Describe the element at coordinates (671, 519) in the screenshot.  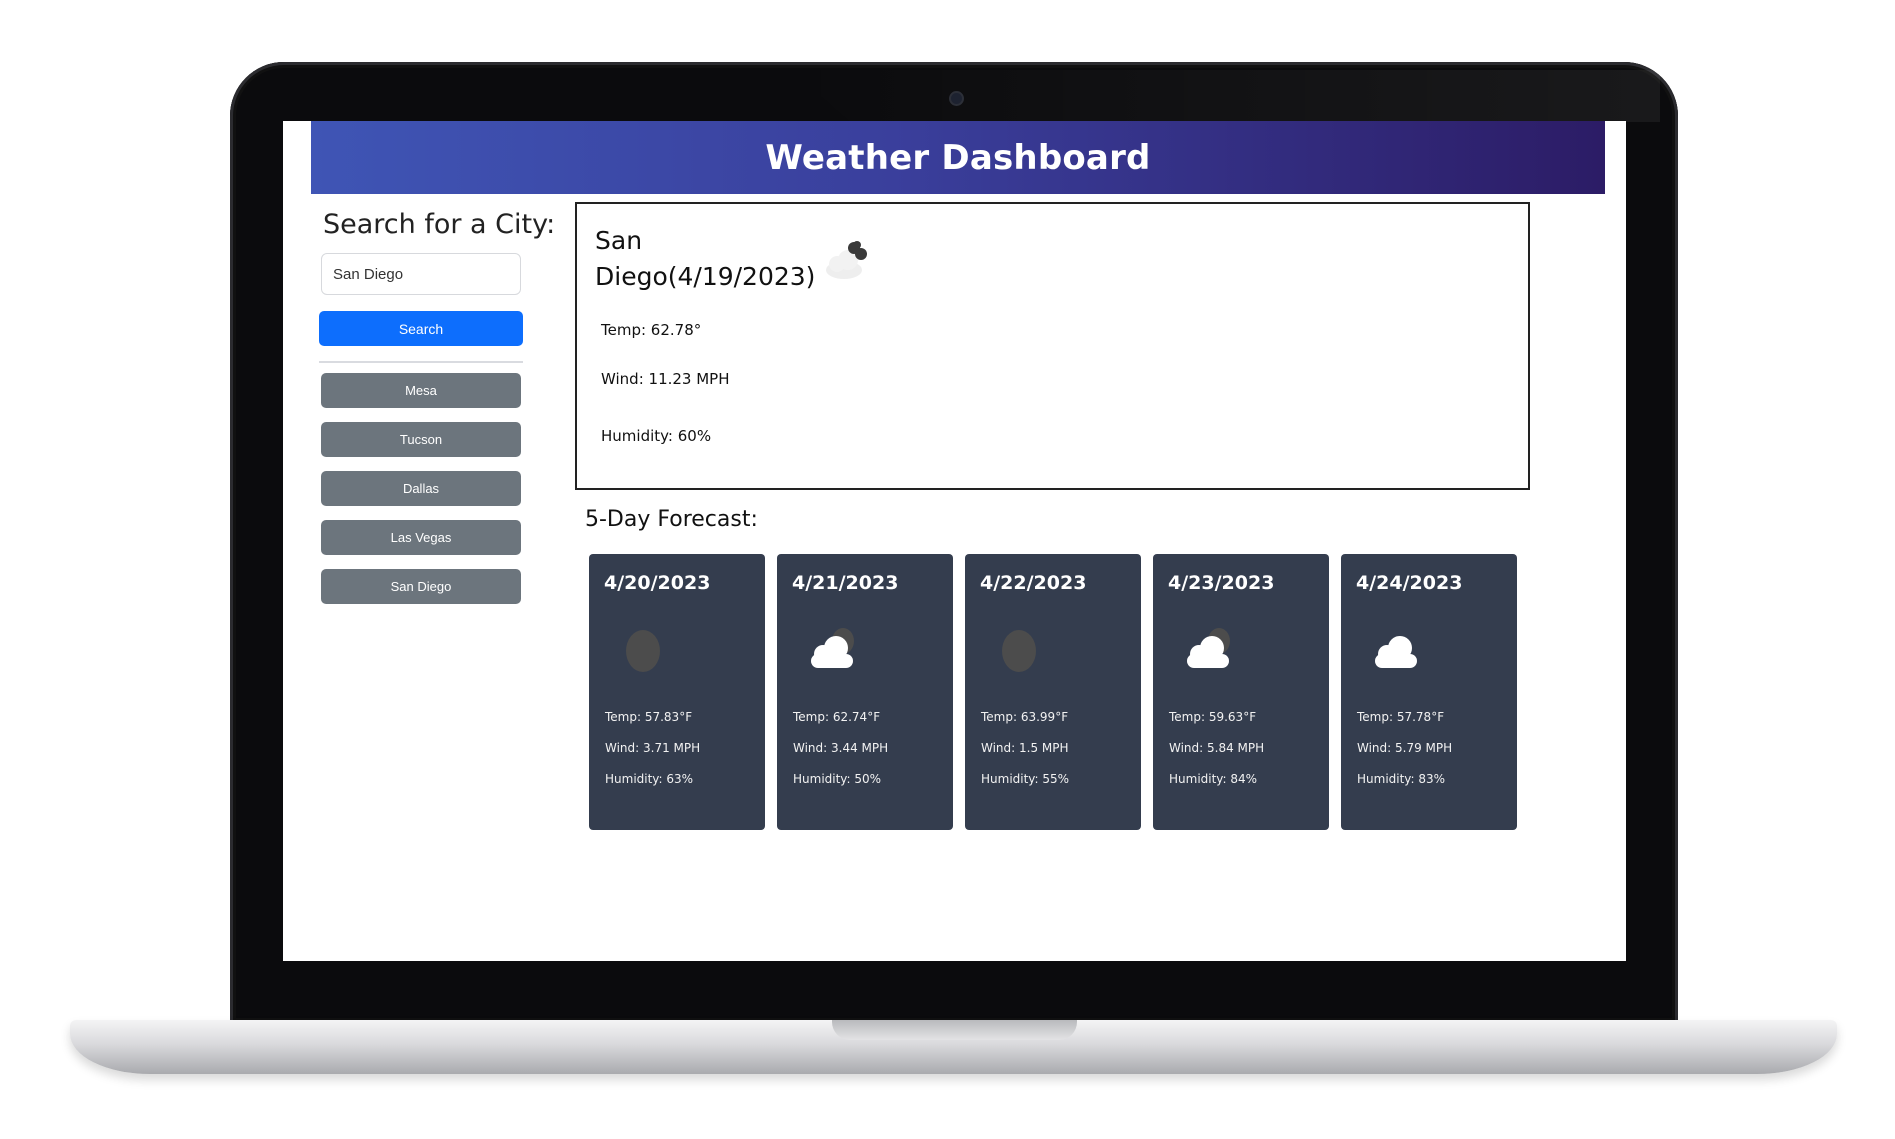
I see `forecast-heading: 5-Day Forecast:` at that location.